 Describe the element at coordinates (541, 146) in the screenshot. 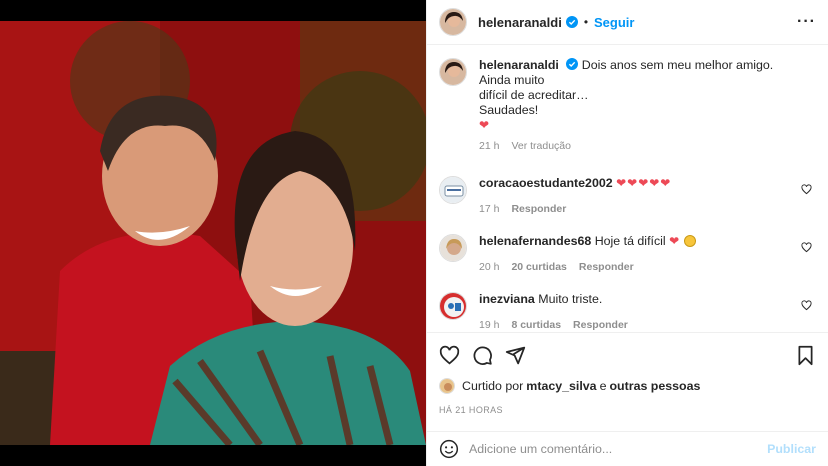

I see `translate-link: Ver tradução` at that location.